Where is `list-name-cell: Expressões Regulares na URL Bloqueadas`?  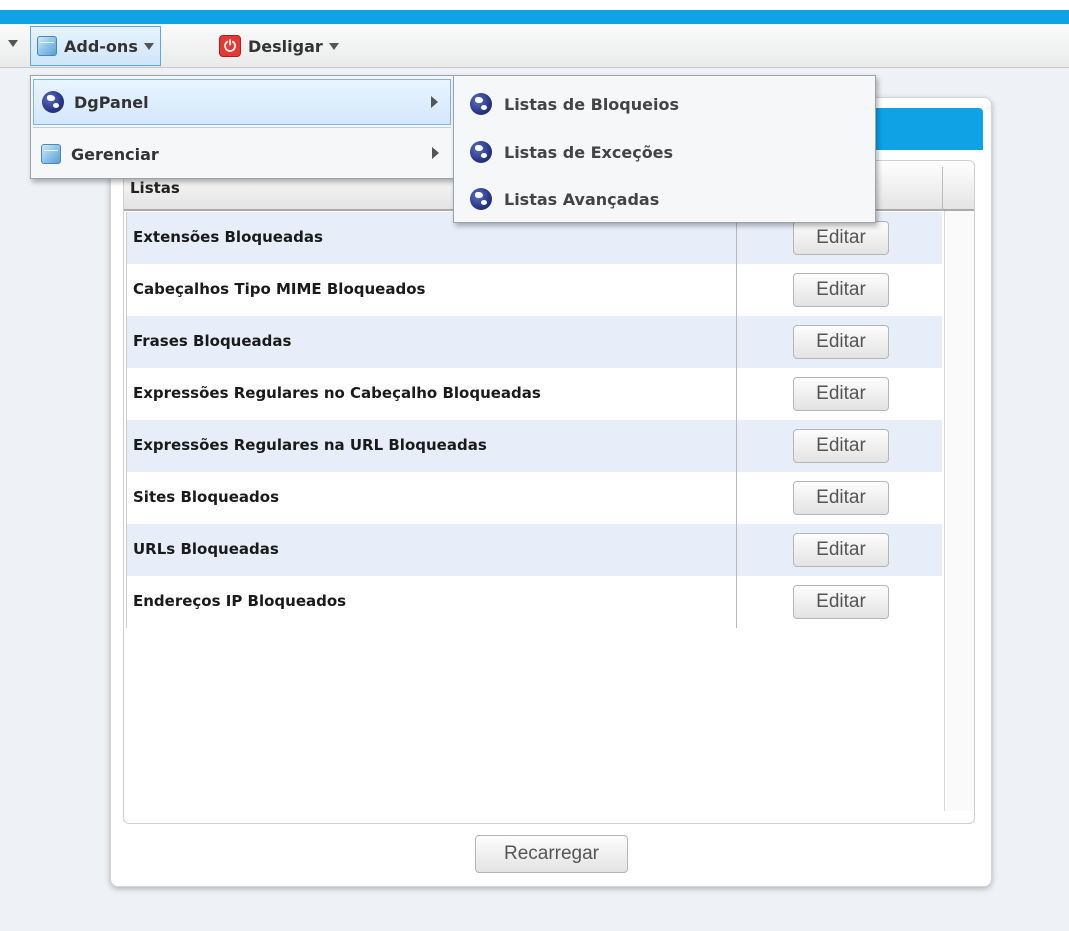 list-name-cell: Expressões Regulares na URL Bloqueadas is located at coordinates (310, 445).